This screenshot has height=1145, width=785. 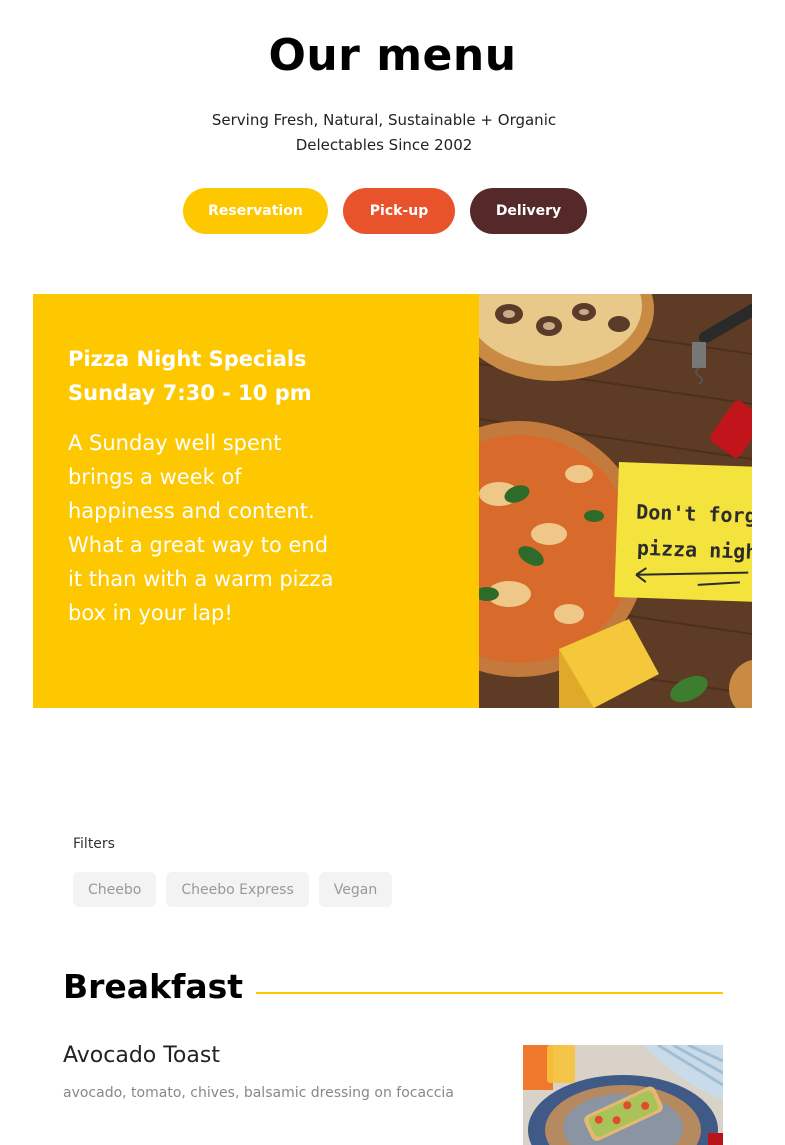 I want to click on filters-label: Filters, so click(x=94, y=844).